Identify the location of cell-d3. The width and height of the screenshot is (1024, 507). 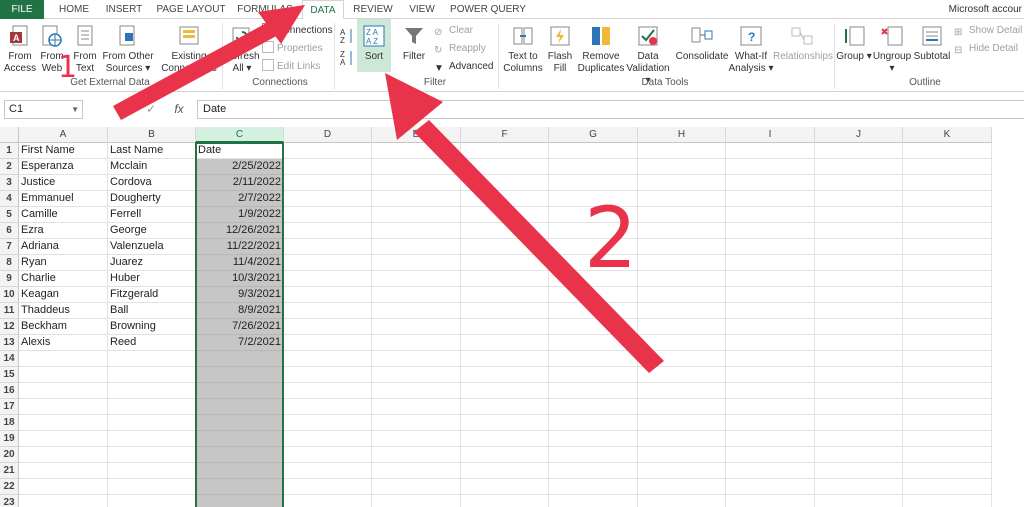
(328, 183).